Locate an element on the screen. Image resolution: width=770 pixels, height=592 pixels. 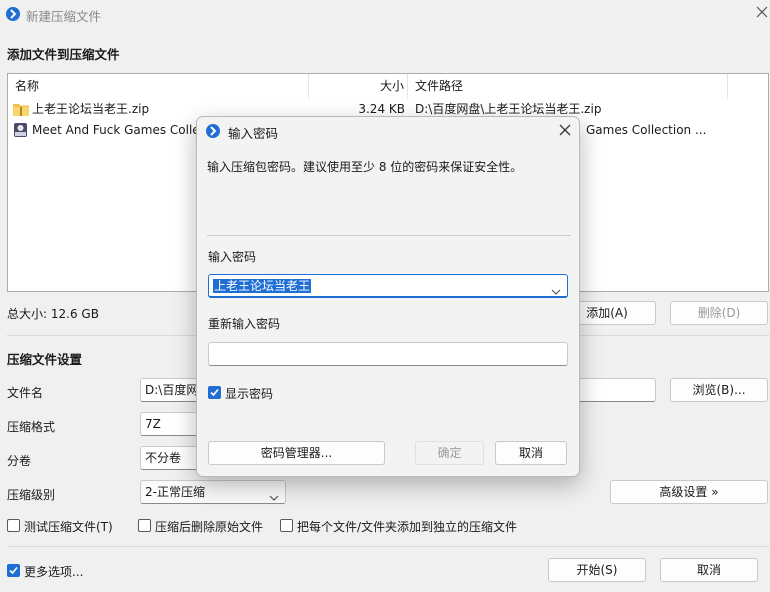
password-input: 上老王论坛当老王 is located at coordinates (388, 286).